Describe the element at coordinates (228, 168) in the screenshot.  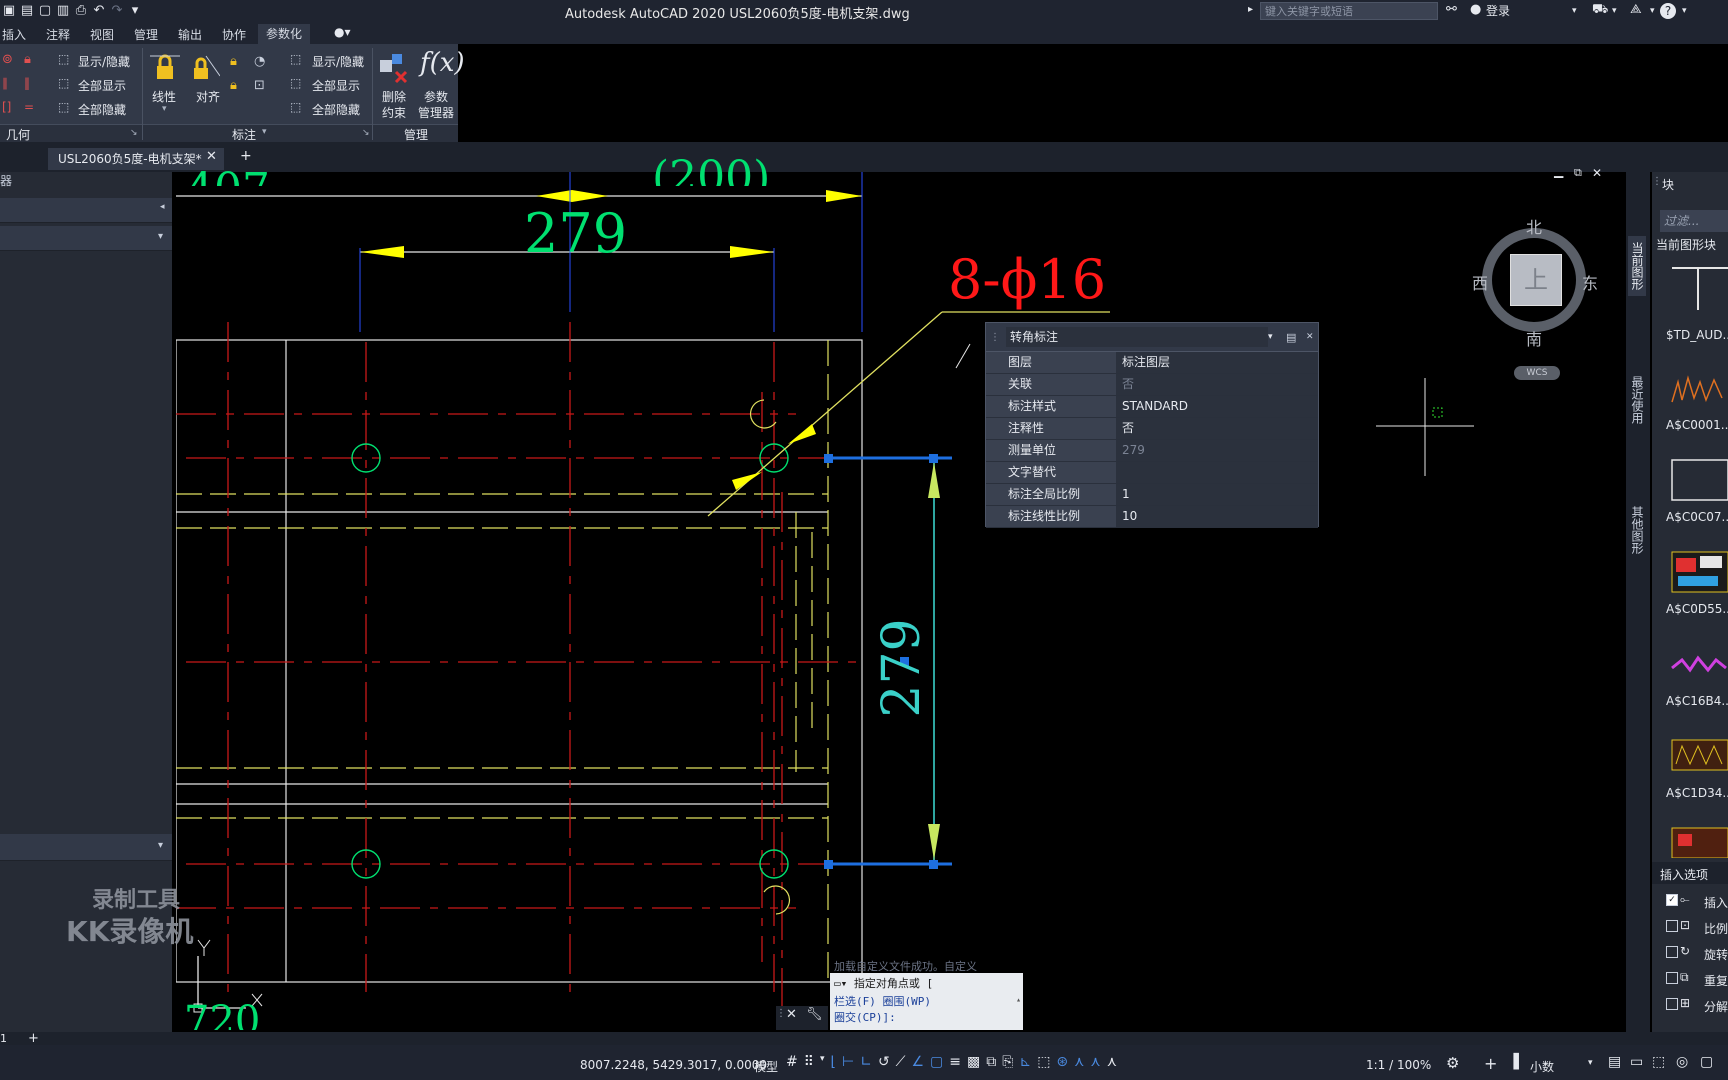
I see `dim-text-partial-left: 407` at that location.